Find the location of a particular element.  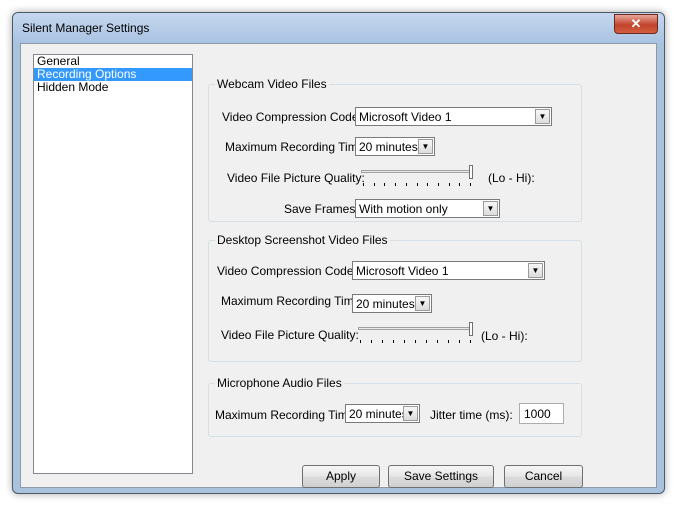

save-settings-button: Save Settings is located at coordinates (441, 476).